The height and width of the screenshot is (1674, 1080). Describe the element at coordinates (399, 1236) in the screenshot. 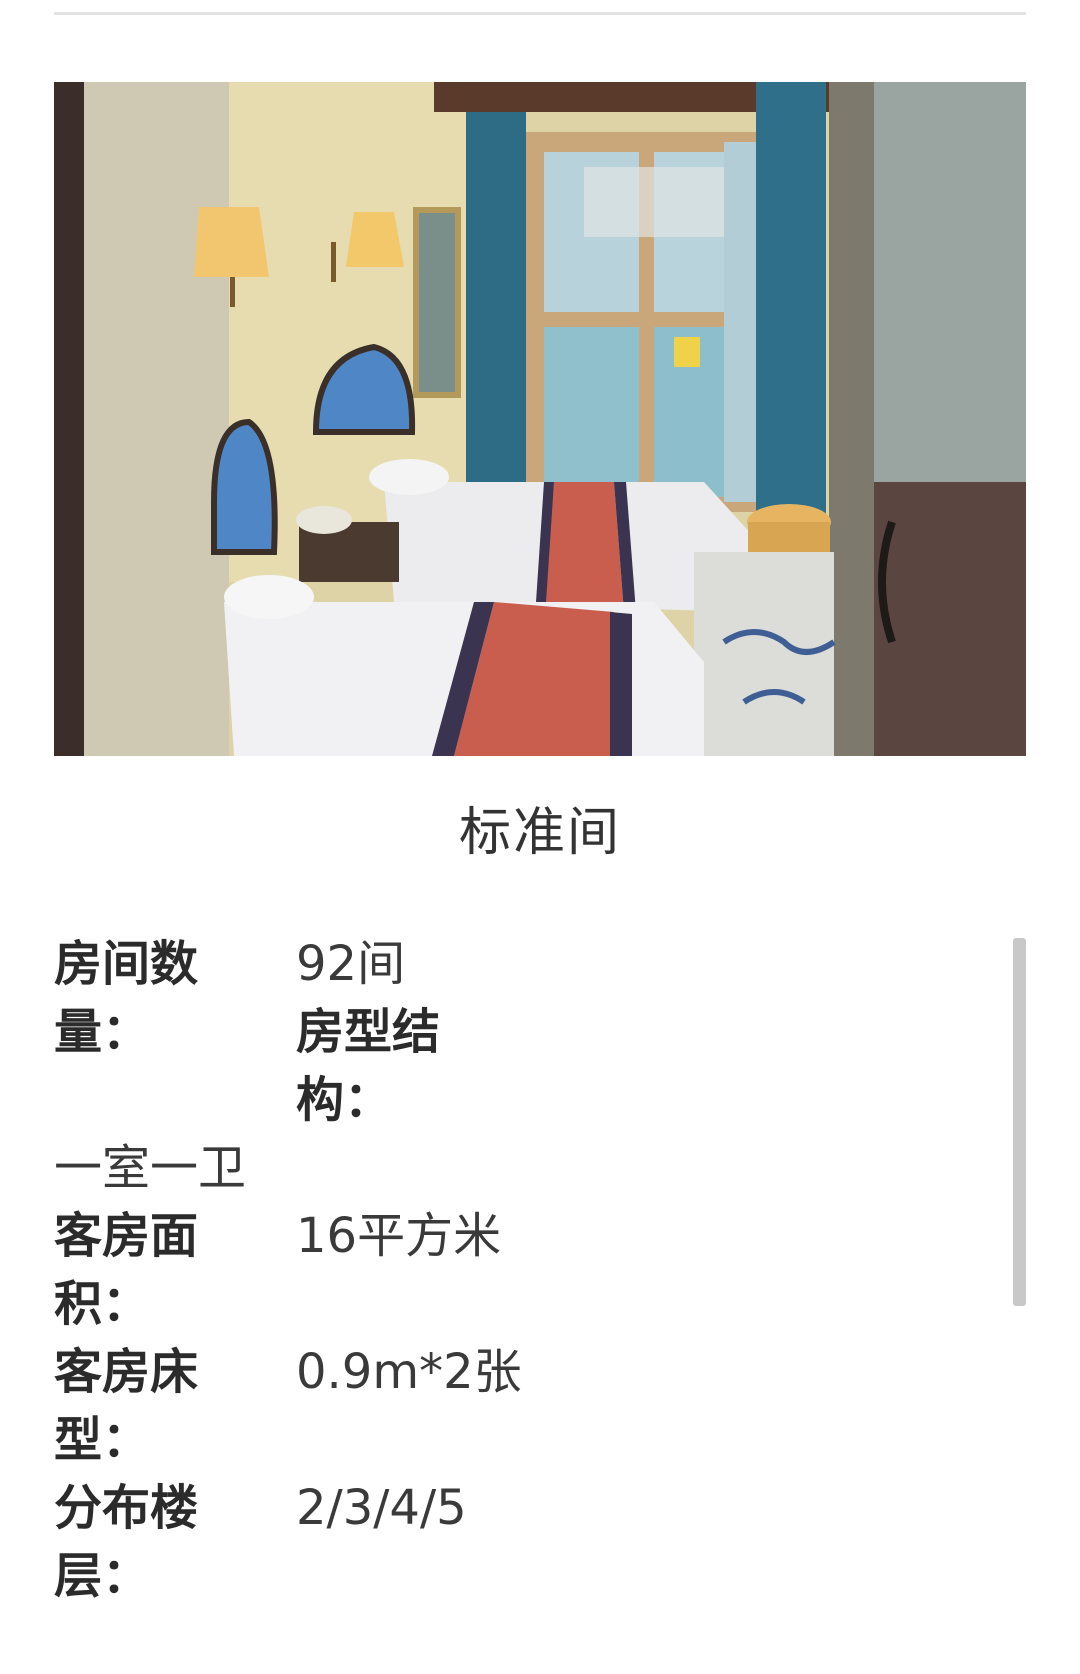

I see `area-value: 16平方米` at that location.